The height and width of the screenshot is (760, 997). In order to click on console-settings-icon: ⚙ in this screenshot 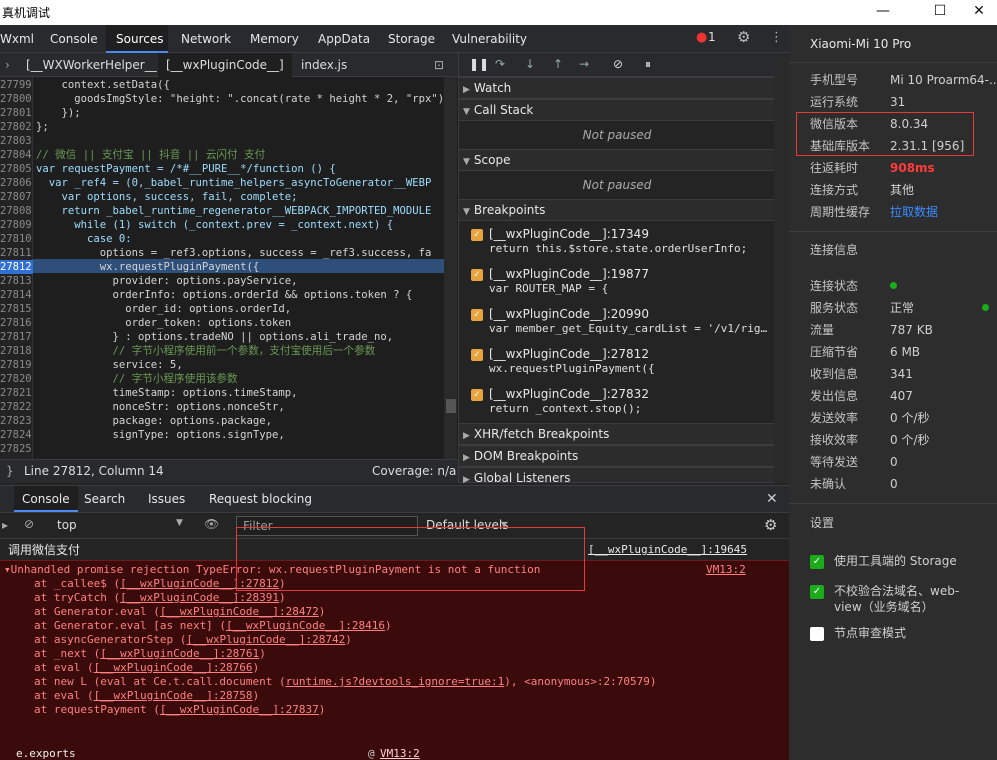, I will do `click(770, 525)`.